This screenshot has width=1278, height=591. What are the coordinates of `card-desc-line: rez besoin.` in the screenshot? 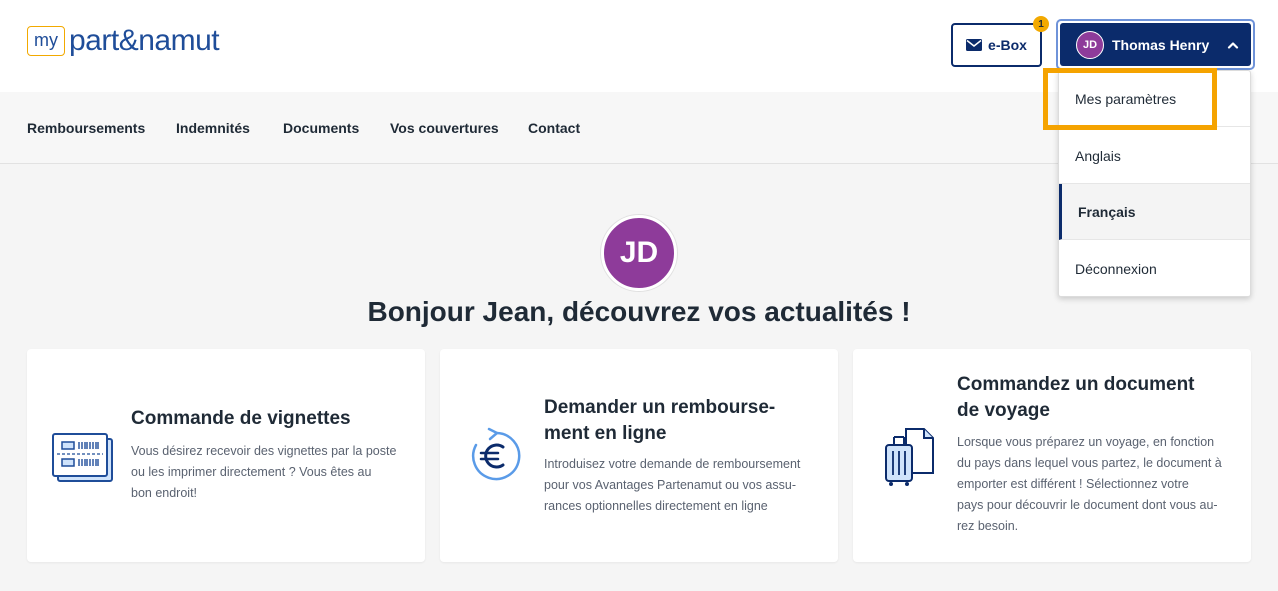 It's located at (988, 526).